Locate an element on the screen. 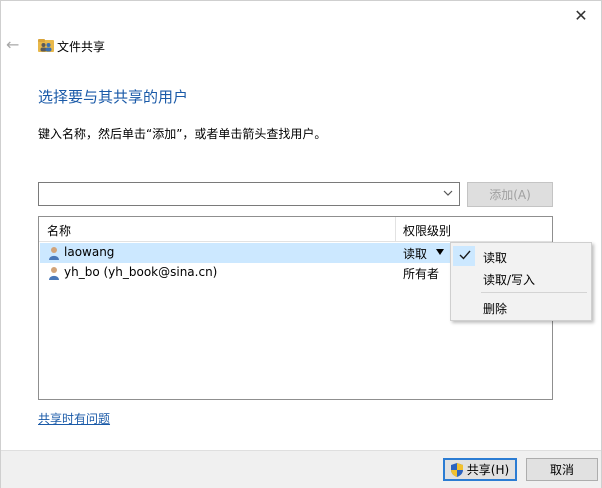  permission-dropdown: 读取 is located at coordinates (415, 253).